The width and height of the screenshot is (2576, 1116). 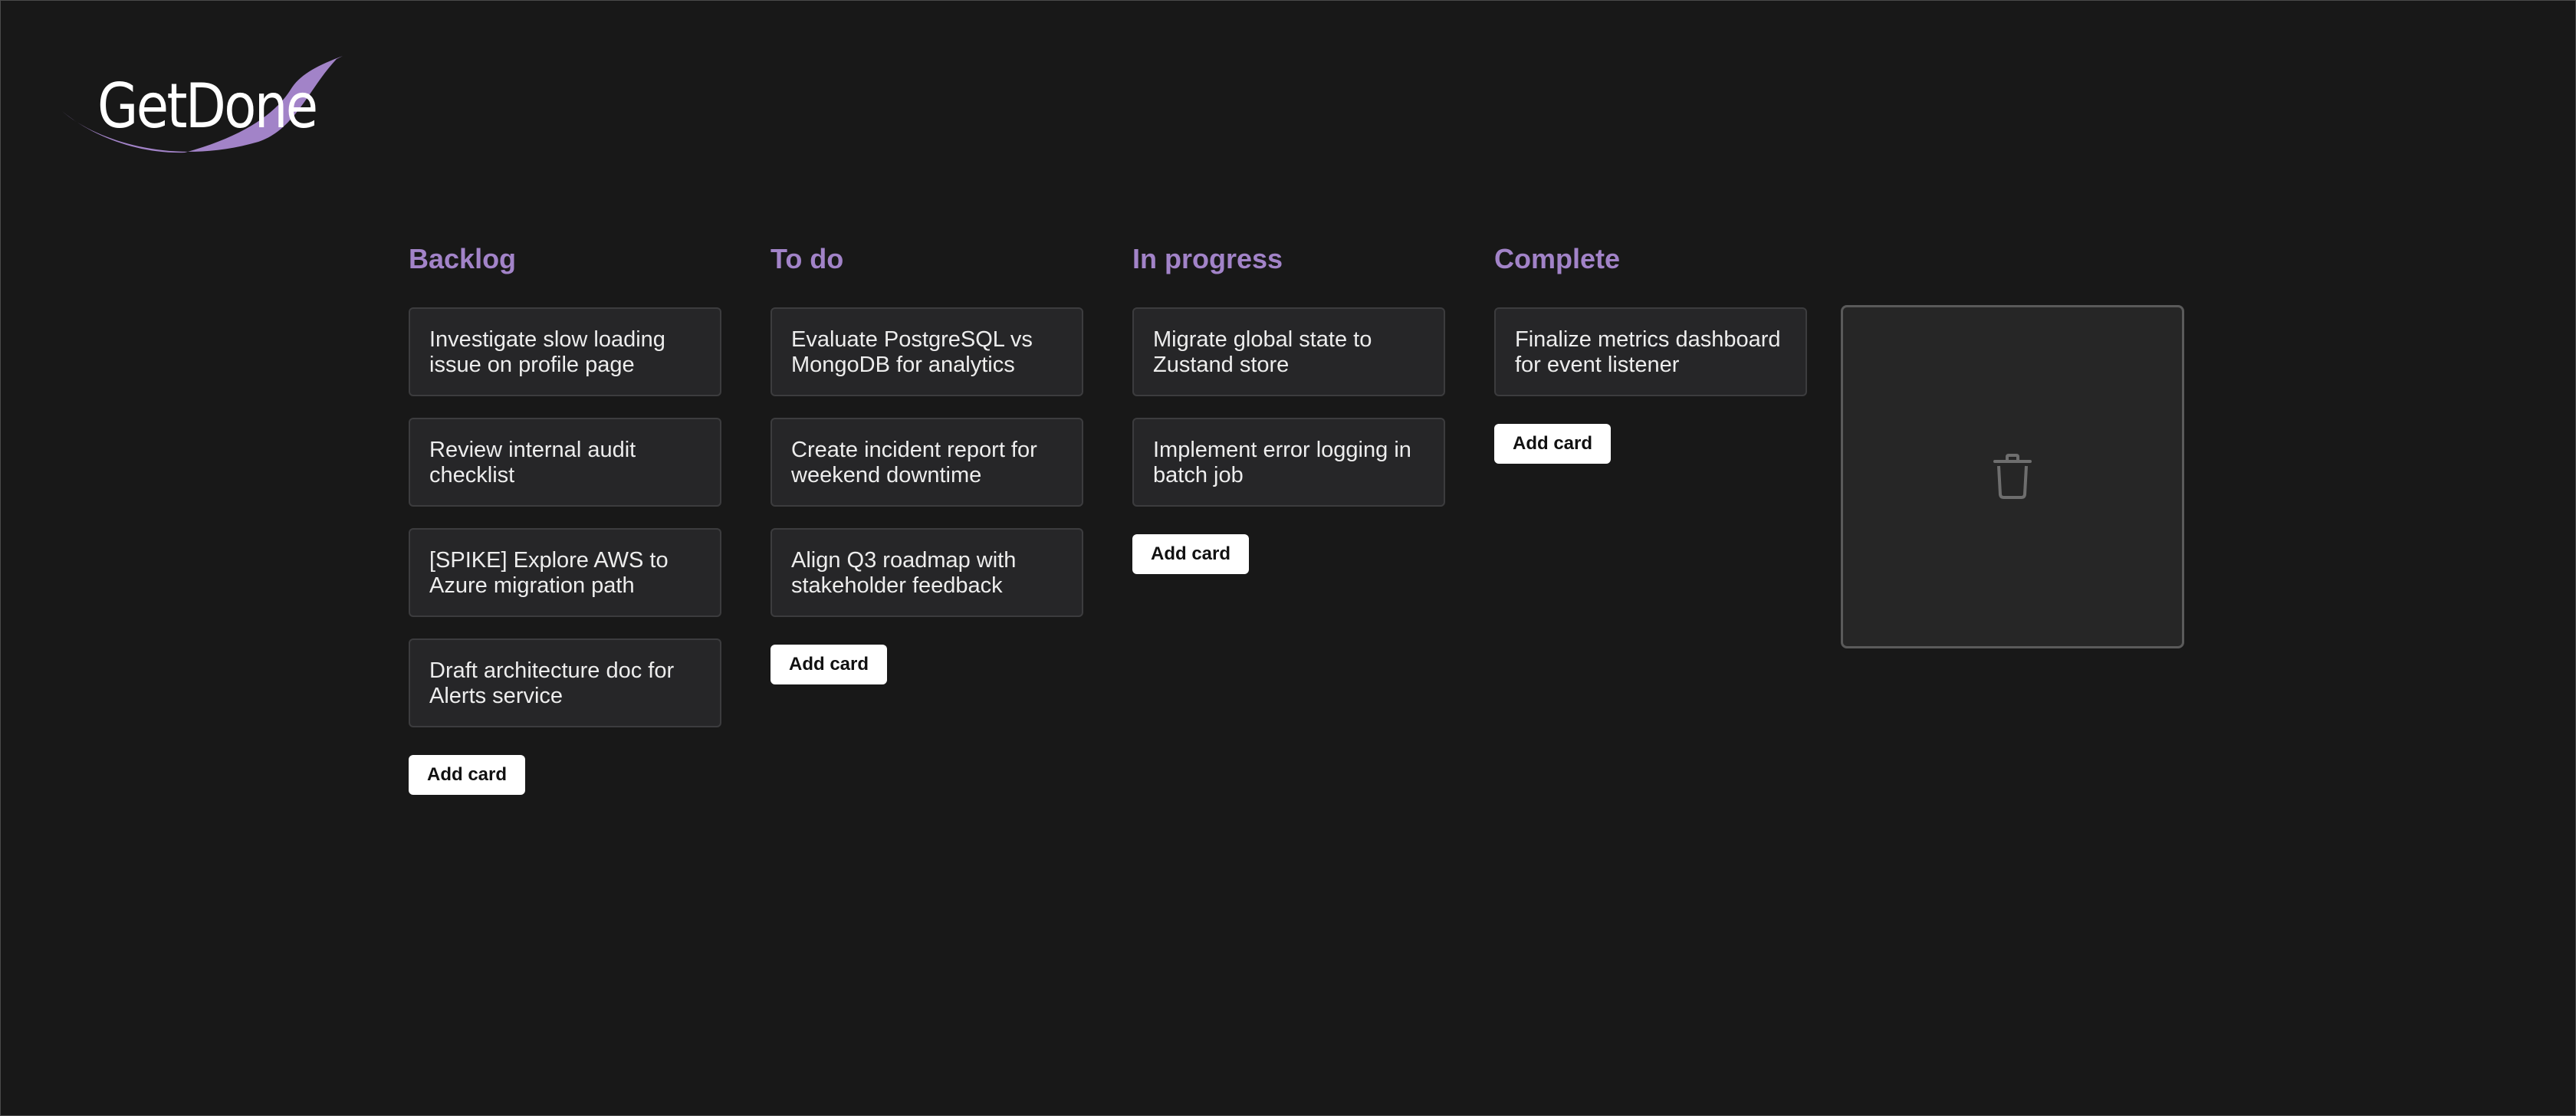 I want to click on trash-drop-zone, so click(x=2013, y=477).